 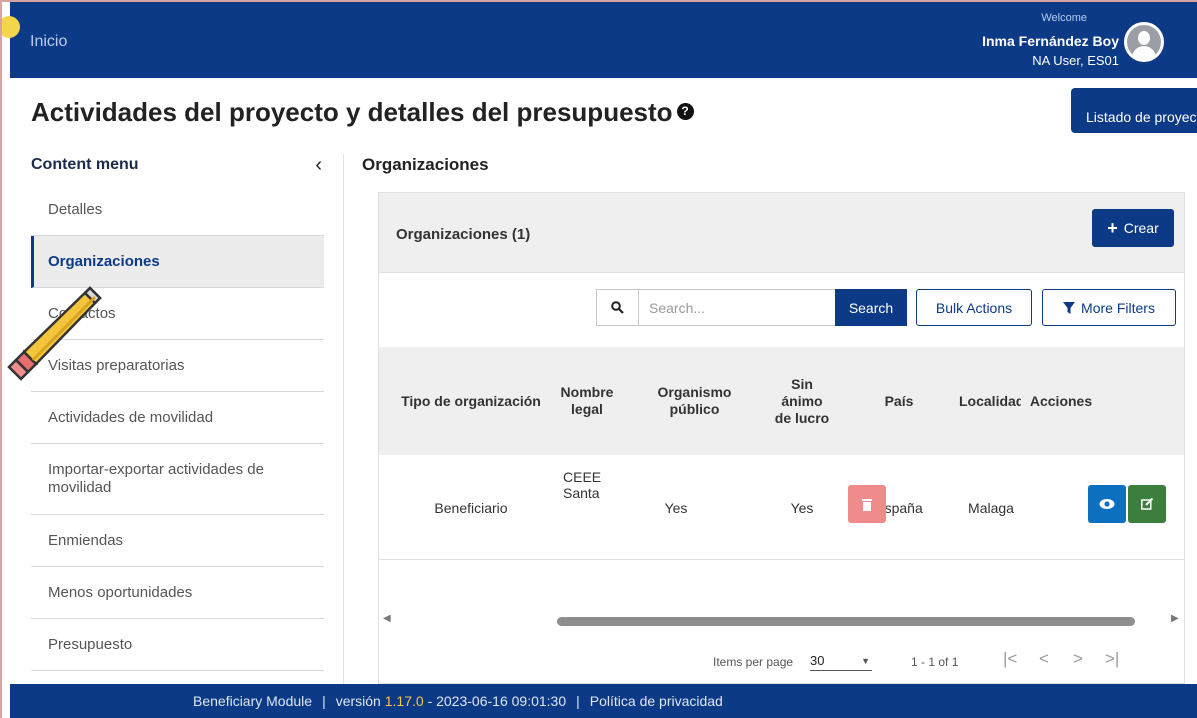 What do you see at coordinates (387, 618) in the screenshot?
I see `scroll-left-arrow-icon: ◀` at bounding box center [387, 618].